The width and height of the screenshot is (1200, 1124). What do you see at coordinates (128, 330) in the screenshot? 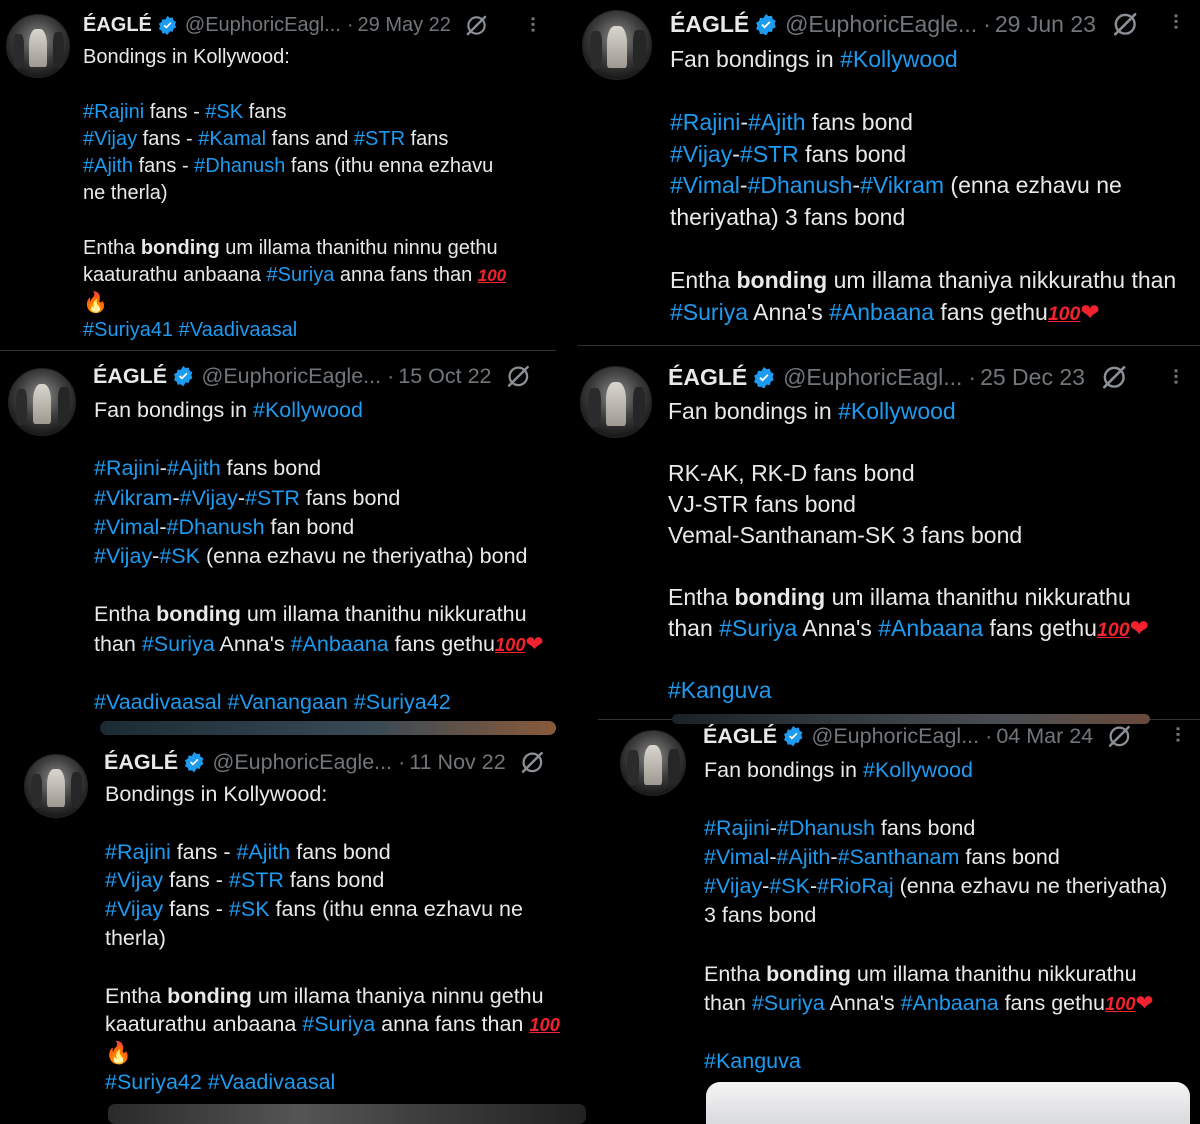
I see `hashtag-link: #Suriya41` at bounding box center [128, 330].